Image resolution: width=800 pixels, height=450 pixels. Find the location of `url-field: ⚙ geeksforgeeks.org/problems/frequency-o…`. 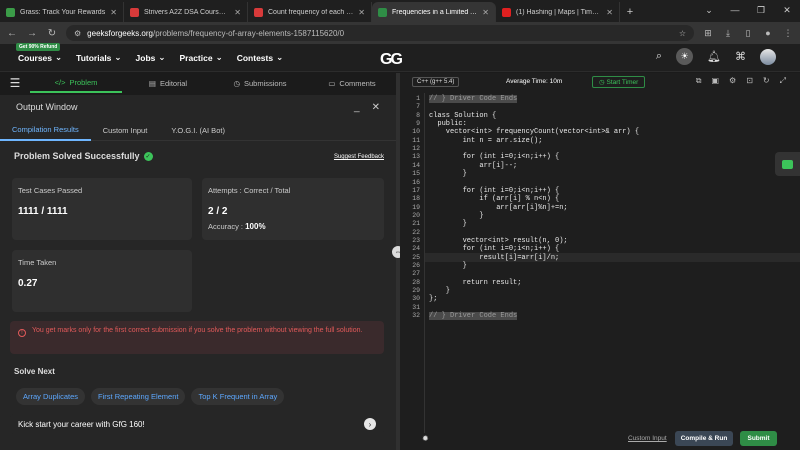

url-field: ⚙ geeksforgeeks.org/problems/frequency-o… is located at coordinates (380, 33).